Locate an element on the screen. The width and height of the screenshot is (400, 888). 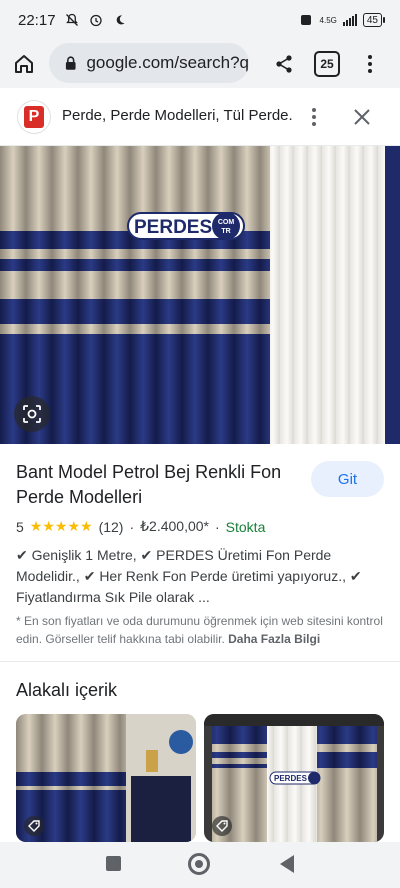
more-vert-icon is located at coordinates (370, 64).